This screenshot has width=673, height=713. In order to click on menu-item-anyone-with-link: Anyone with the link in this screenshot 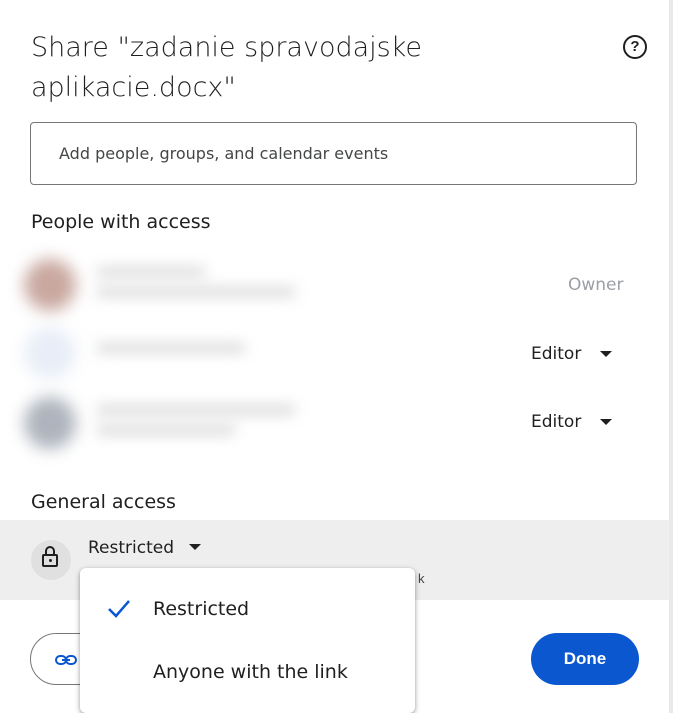, I will do `click(247, 672)`.